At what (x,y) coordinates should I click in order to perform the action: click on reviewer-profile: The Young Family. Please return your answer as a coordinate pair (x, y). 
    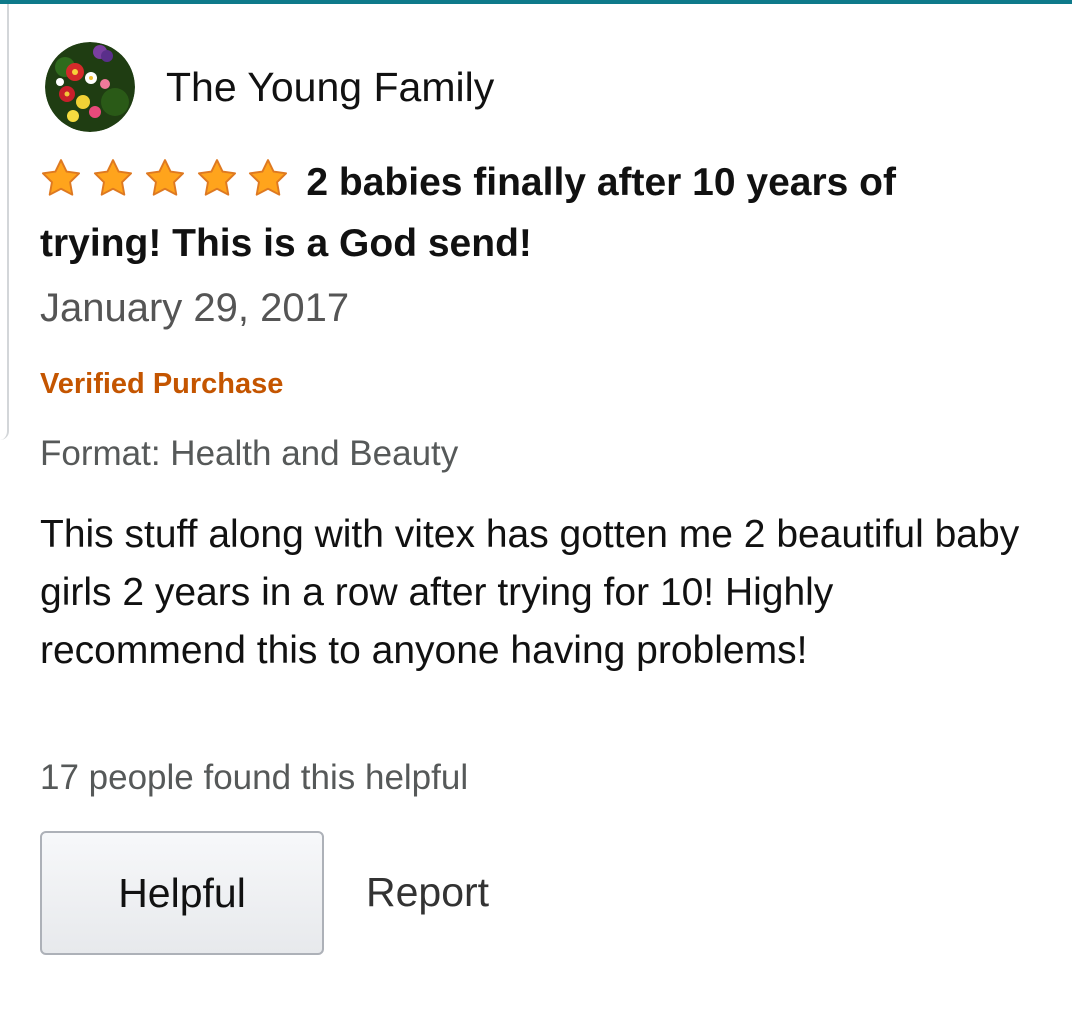
    Looking at the image, I should click on (269, 87).